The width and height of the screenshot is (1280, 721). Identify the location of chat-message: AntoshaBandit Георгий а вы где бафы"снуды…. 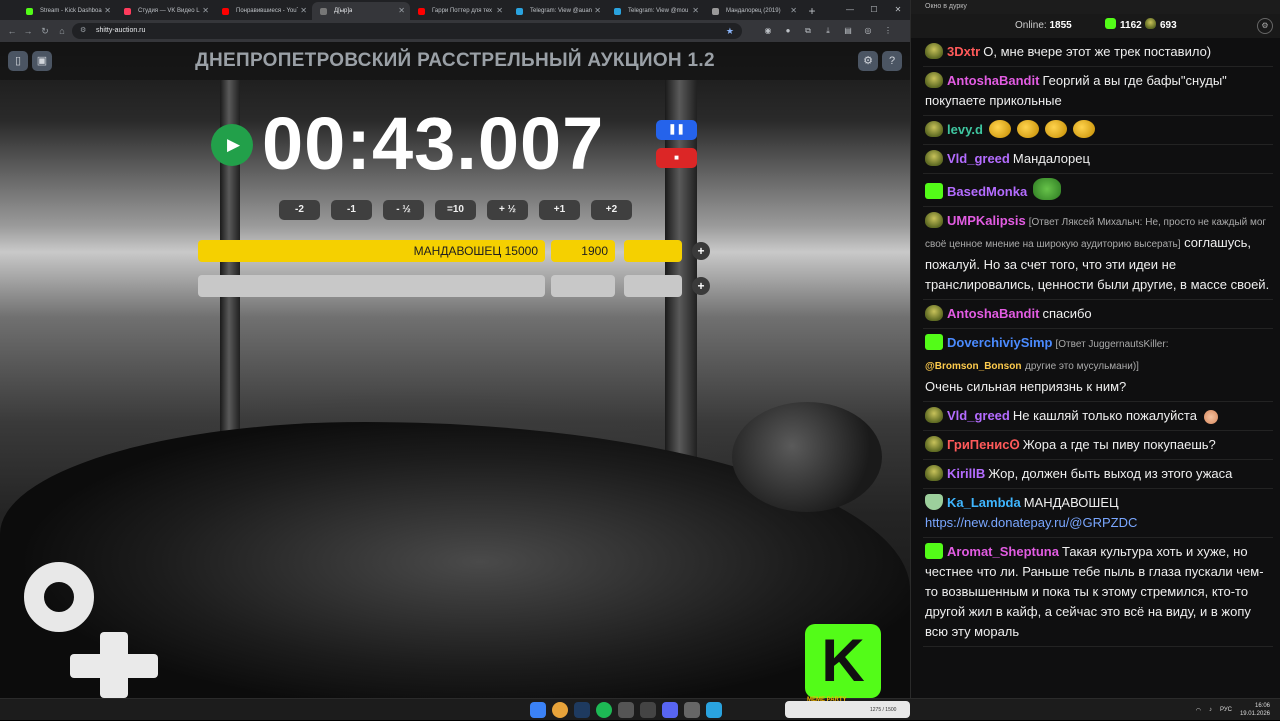
(1098, 91).